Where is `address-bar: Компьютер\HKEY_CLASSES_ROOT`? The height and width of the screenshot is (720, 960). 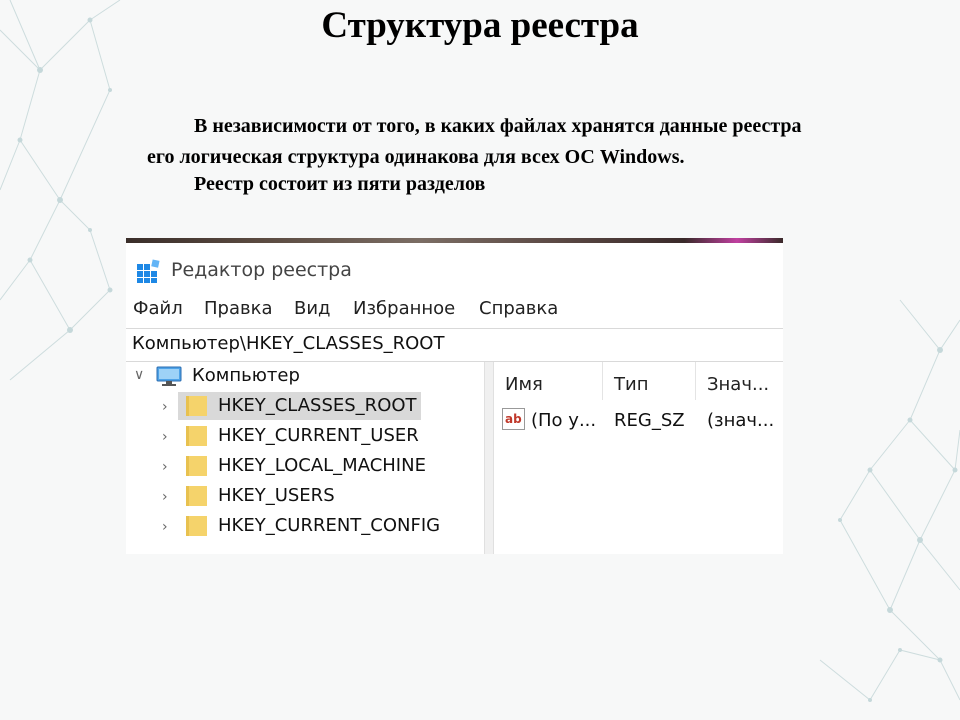
address-bar: Компьютер\HKEY_CLASSES_ROOT is located at coordinates (454, 345).